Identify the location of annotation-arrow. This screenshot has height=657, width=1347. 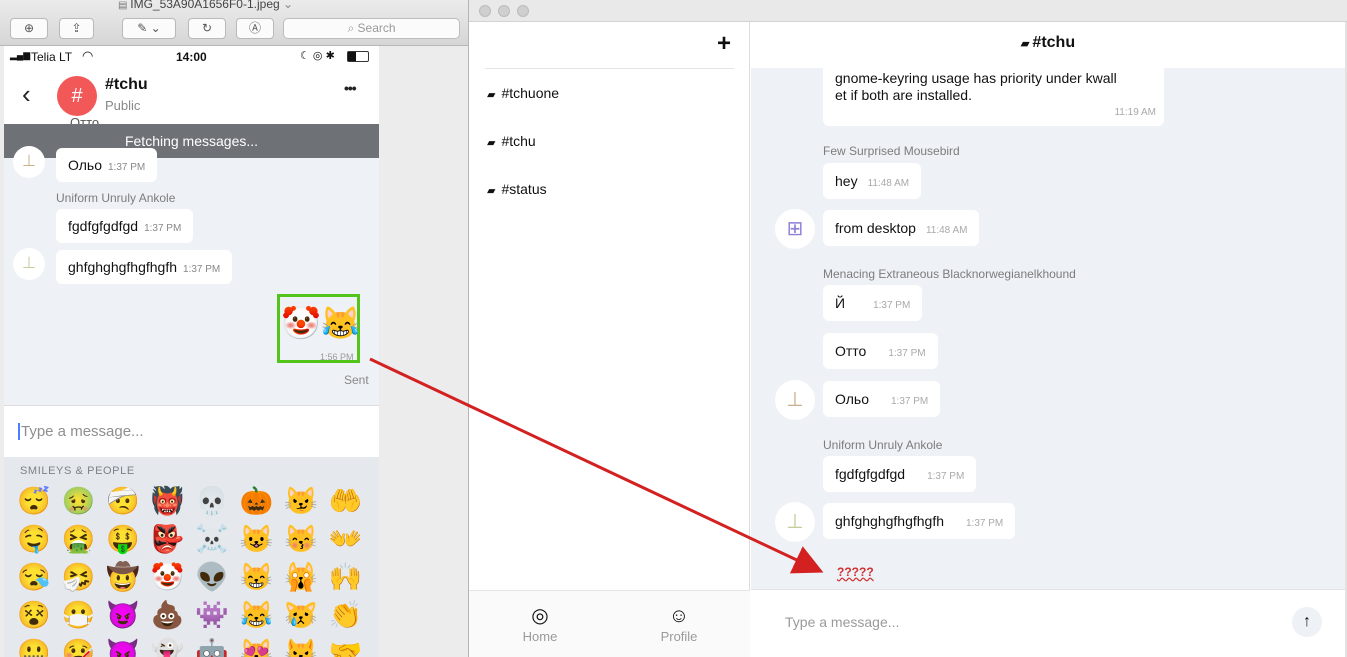
(596, 465).